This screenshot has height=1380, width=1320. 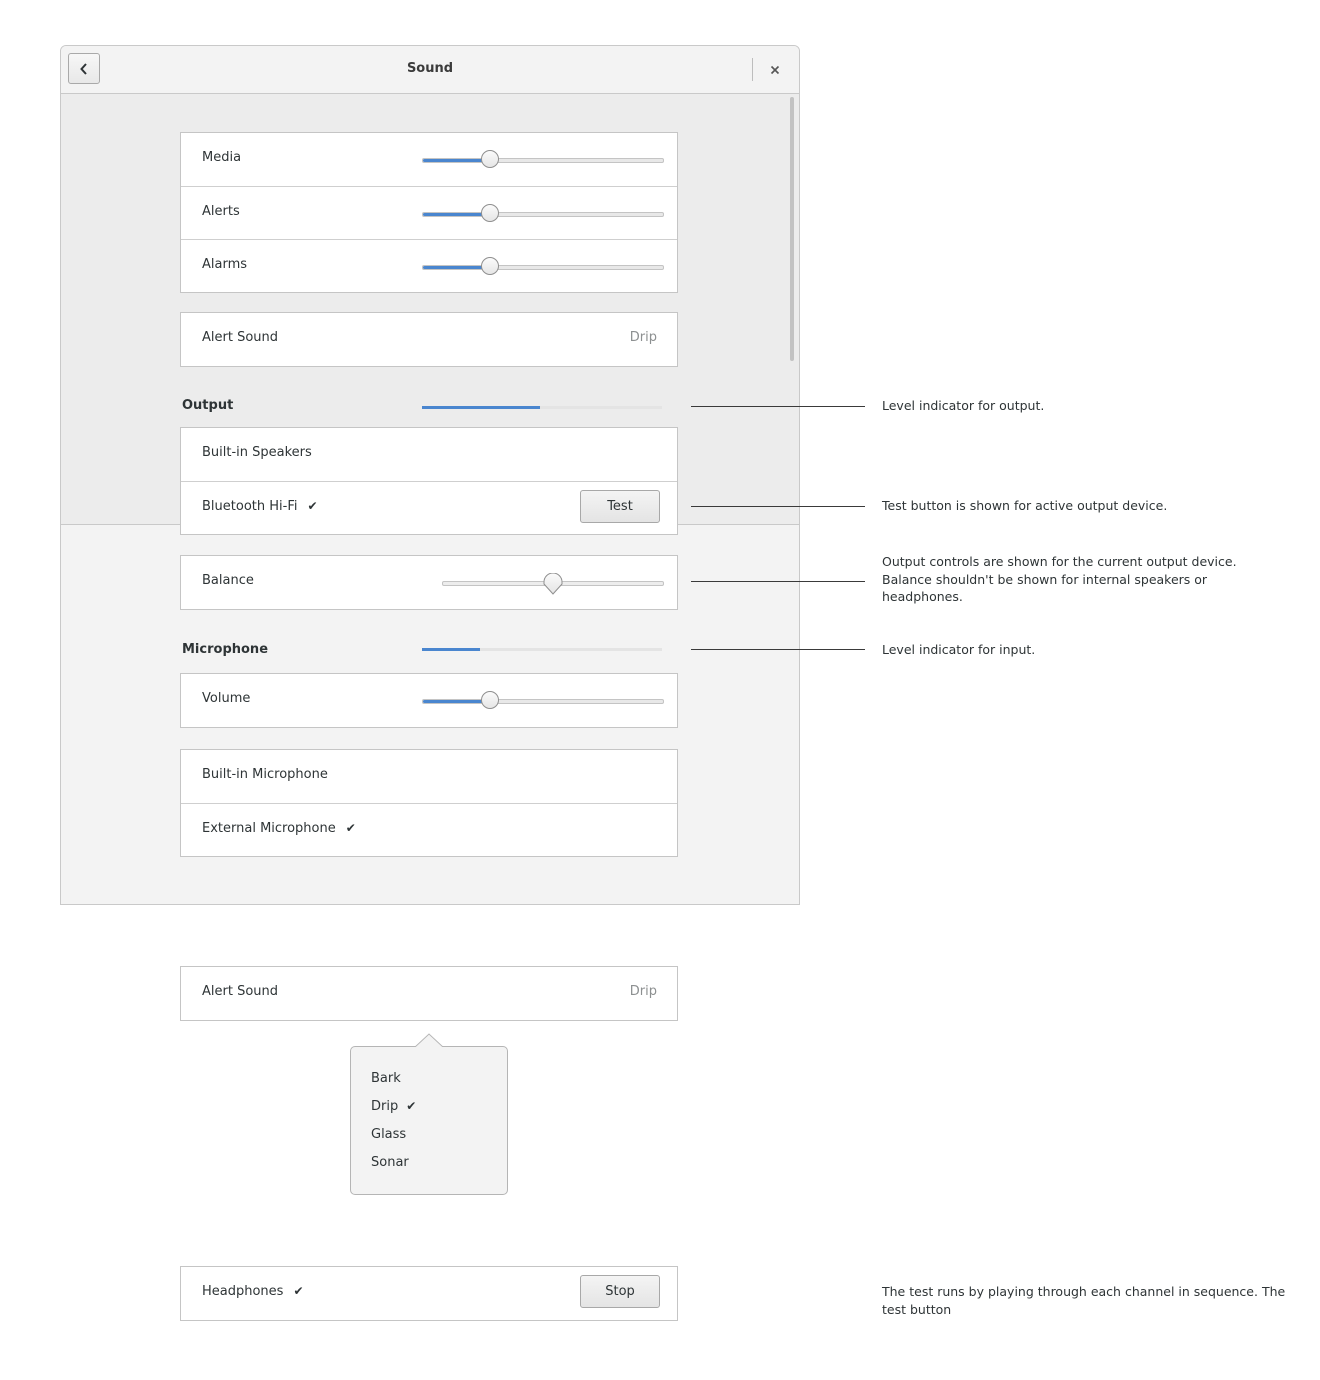 What do you see at coordinates (429, 776) in the screenshot?
I see `device-row-built-in-microphone: Built-in Microphone` at bounding box center [429, 776].